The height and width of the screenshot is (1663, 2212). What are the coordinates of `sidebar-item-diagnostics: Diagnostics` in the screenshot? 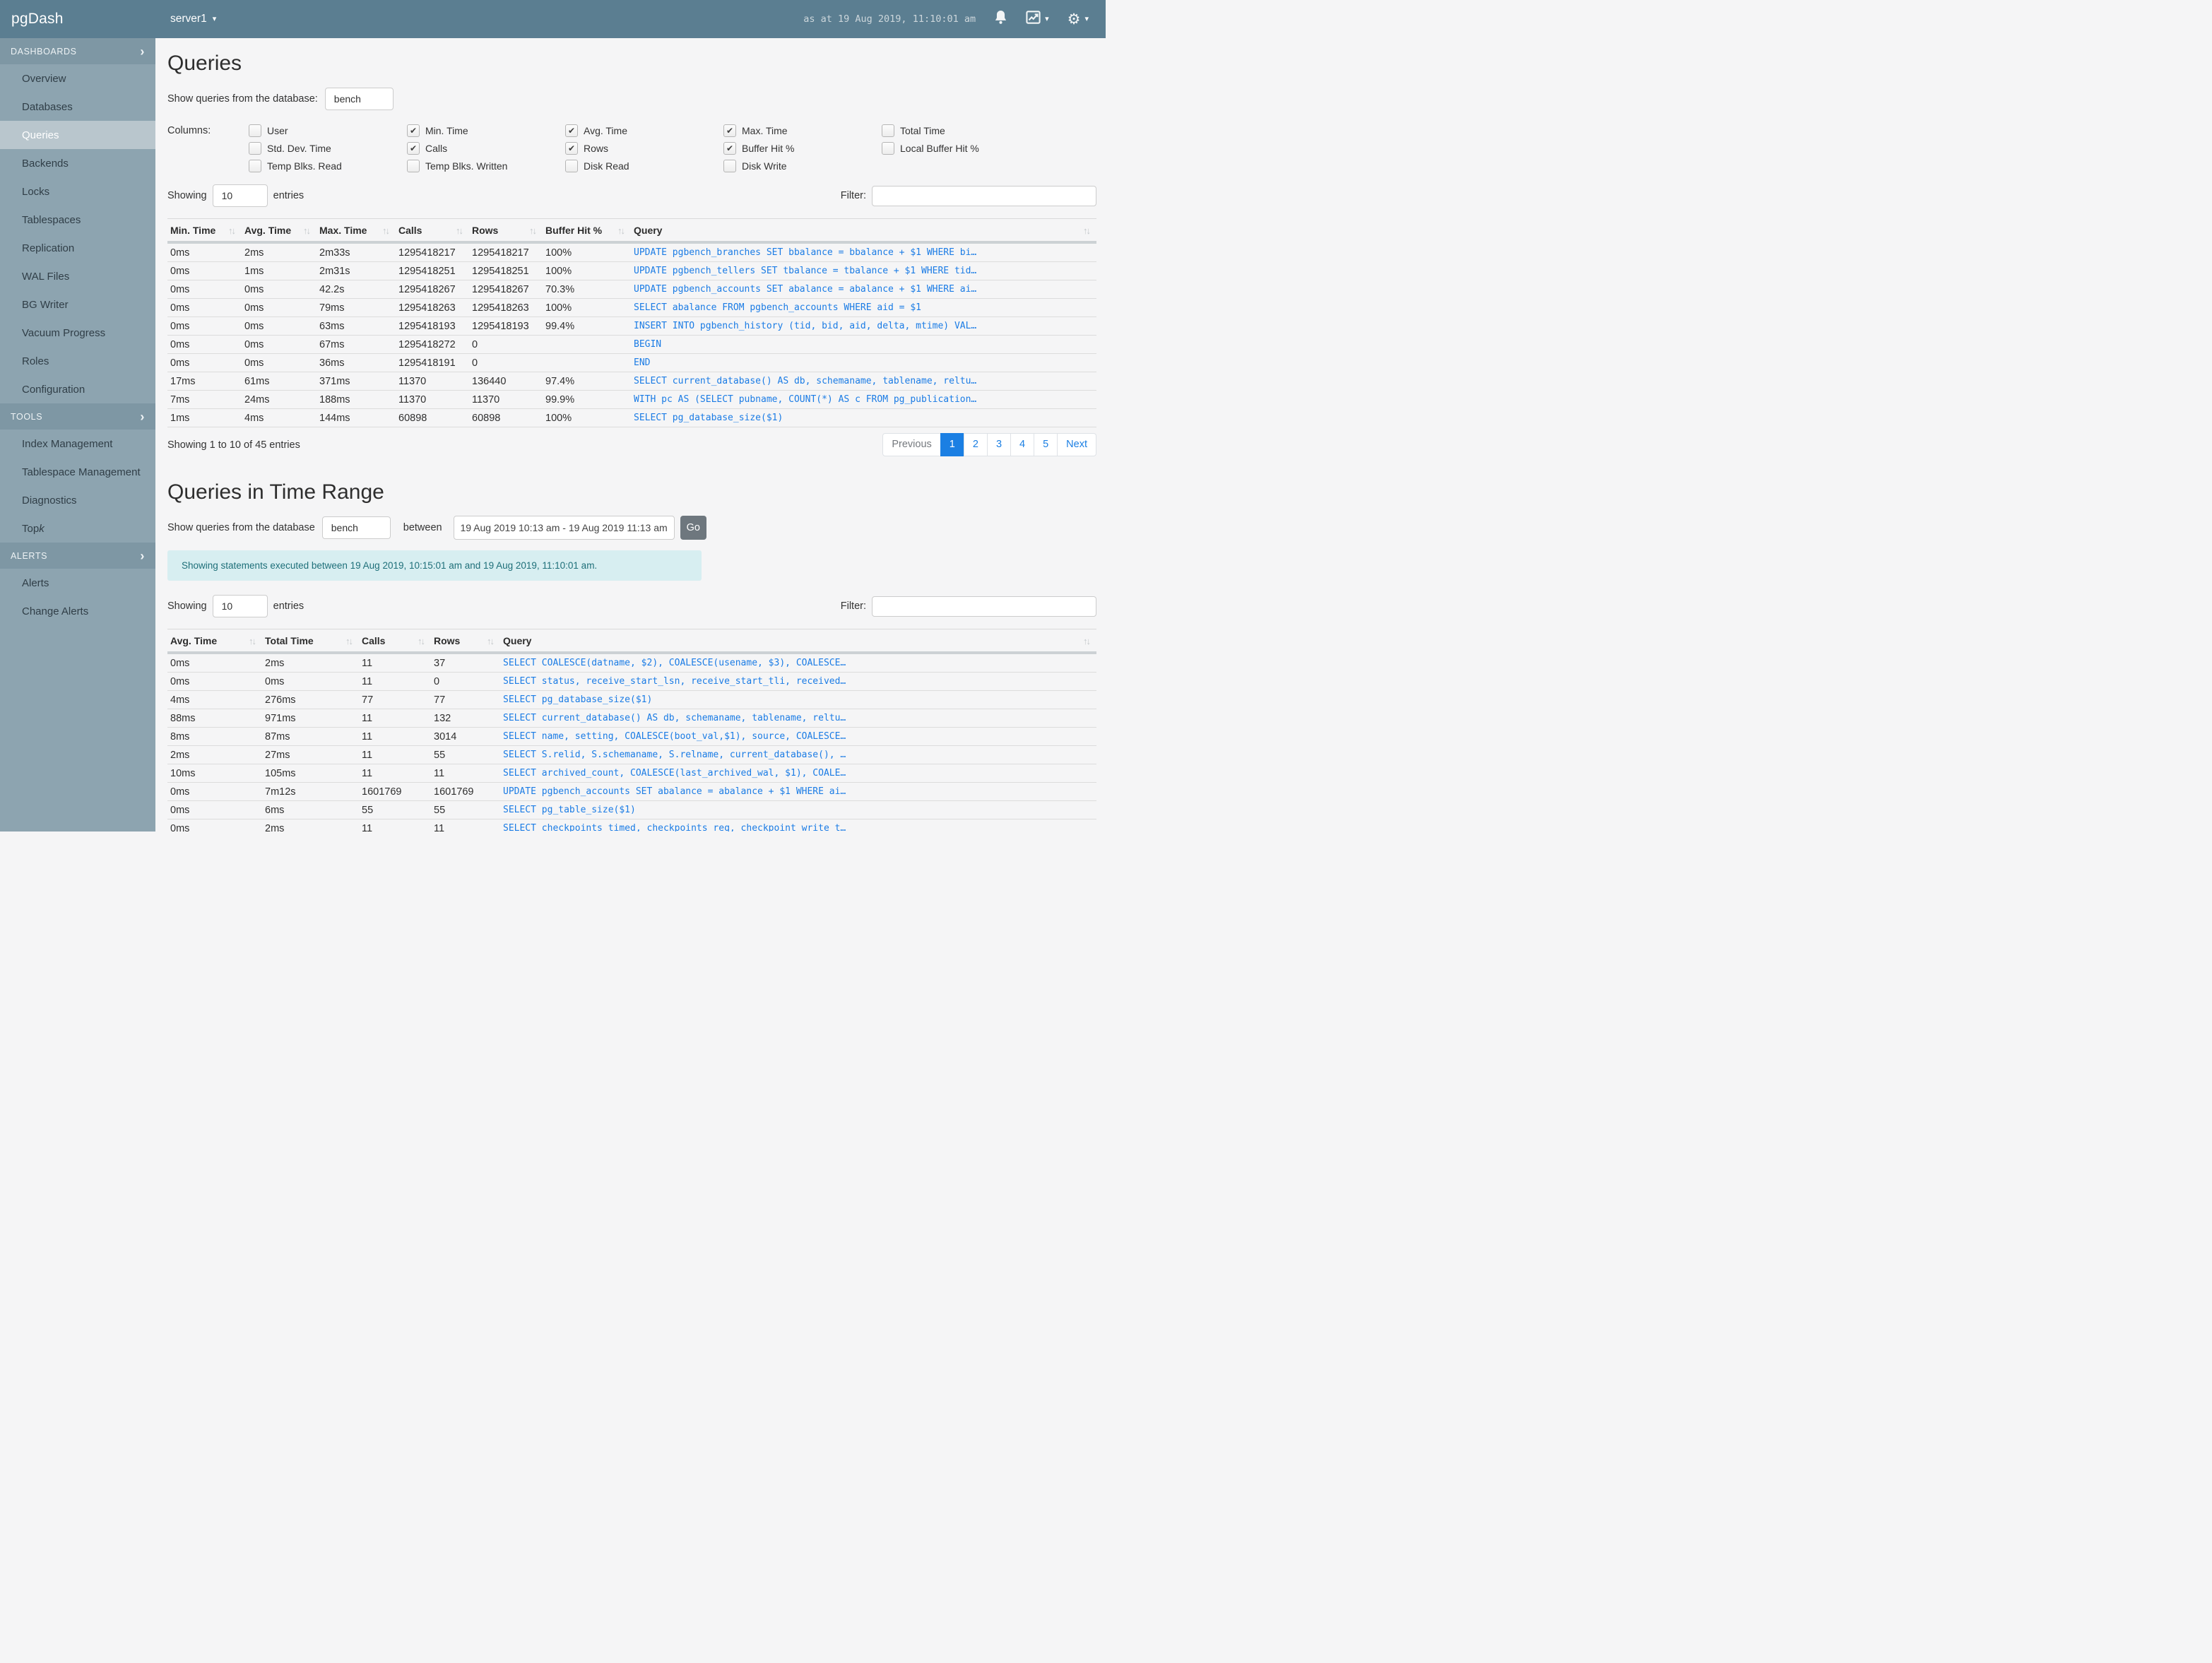 It's located at (77, 500).